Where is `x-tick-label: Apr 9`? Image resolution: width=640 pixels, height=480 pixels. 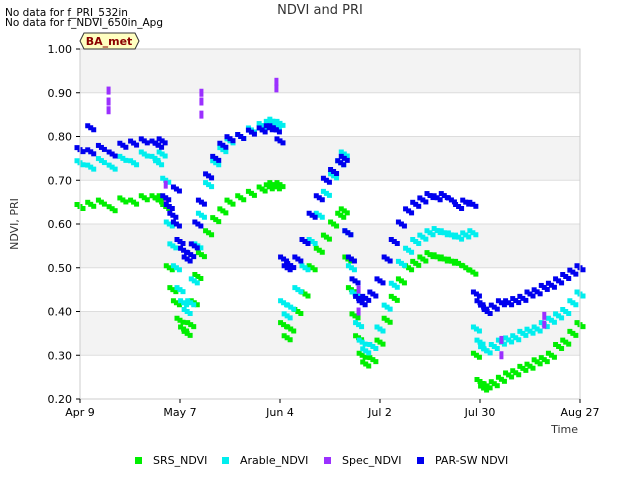 x-tick-label: Apr 9 is located at coordinates (80, 412).